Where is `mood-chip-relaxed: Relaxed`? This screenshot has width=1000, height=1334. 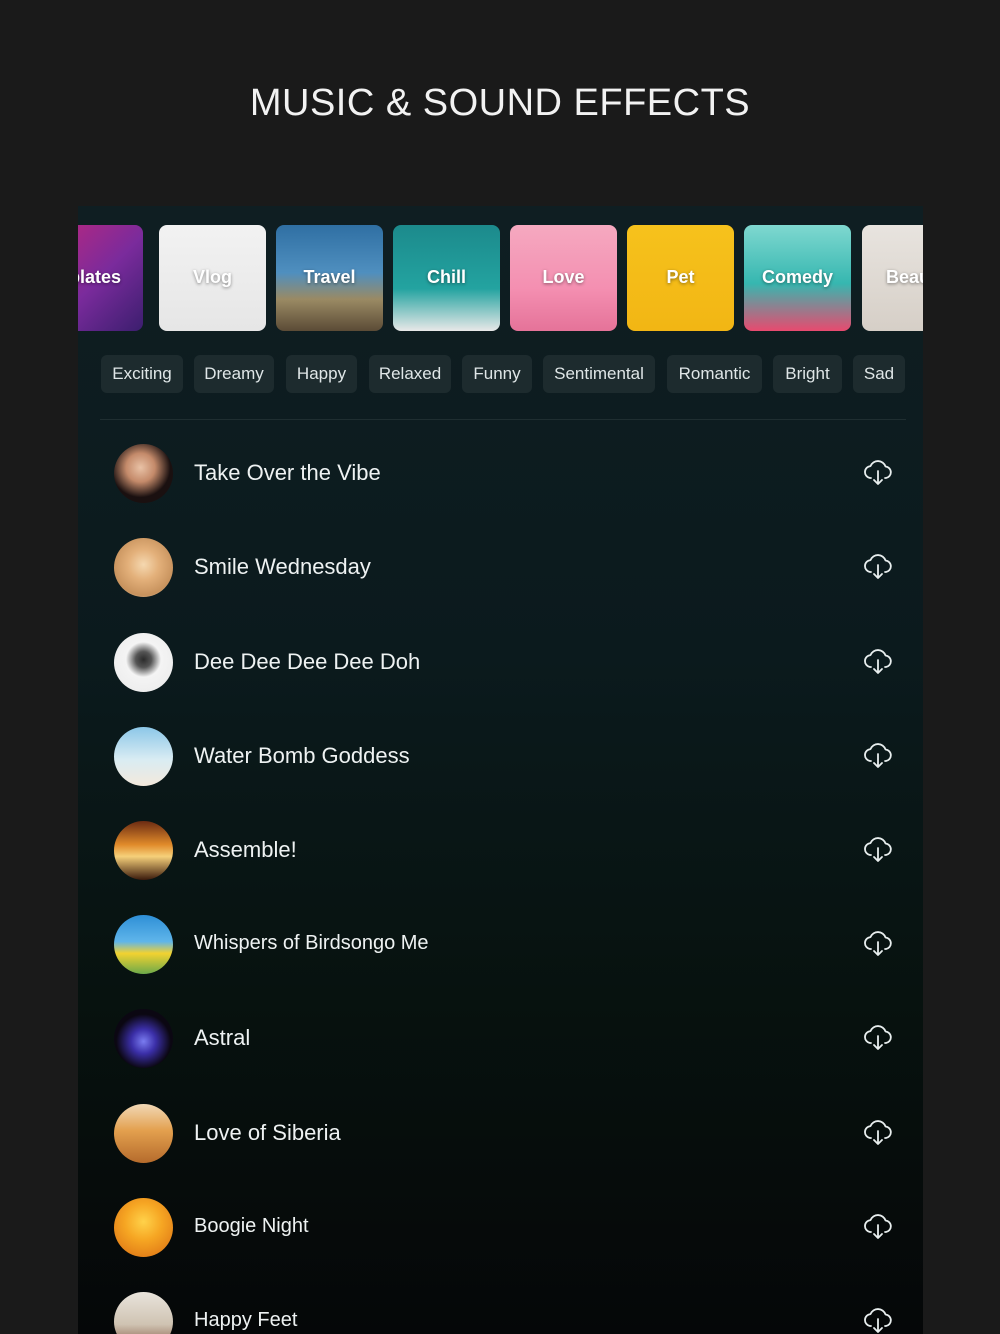 mood-chip-relaxed: Relaxed is located at coordinates (410, 374).